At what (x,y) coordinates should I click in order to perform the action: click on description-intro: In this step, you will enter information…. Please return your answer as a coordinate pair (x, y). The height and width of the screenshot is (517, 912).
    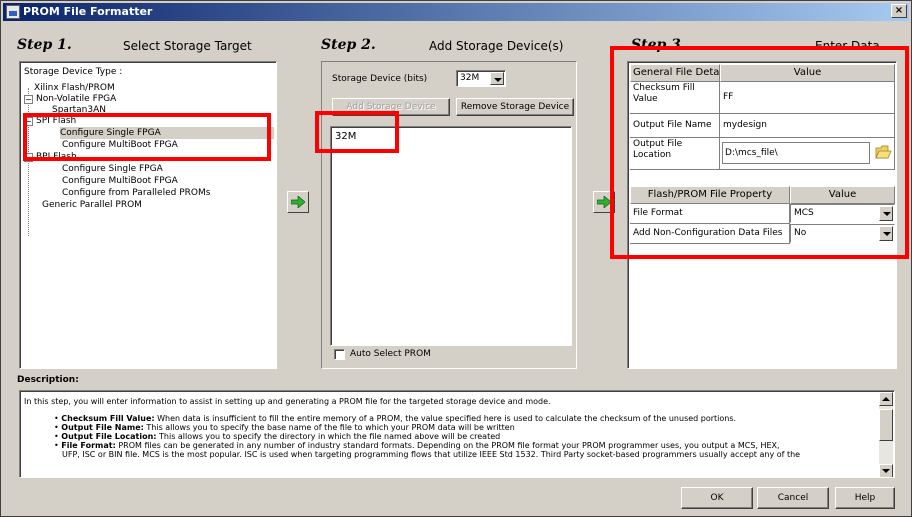
    Looking at the image, I should click on (287, 401).